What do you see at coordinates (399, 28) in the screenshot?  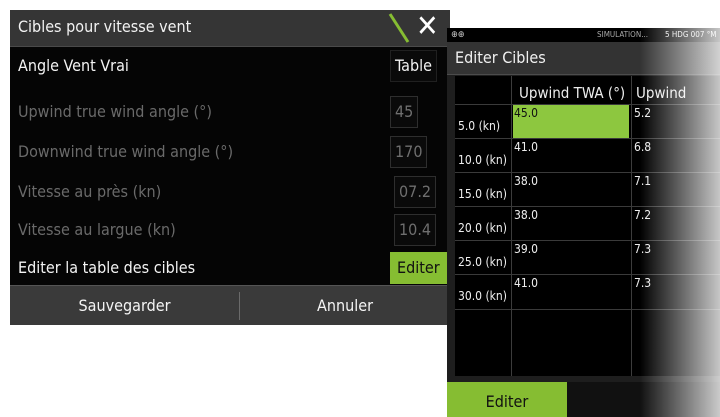 I see `accent-slash-icon` at bounding box center [399, 28].